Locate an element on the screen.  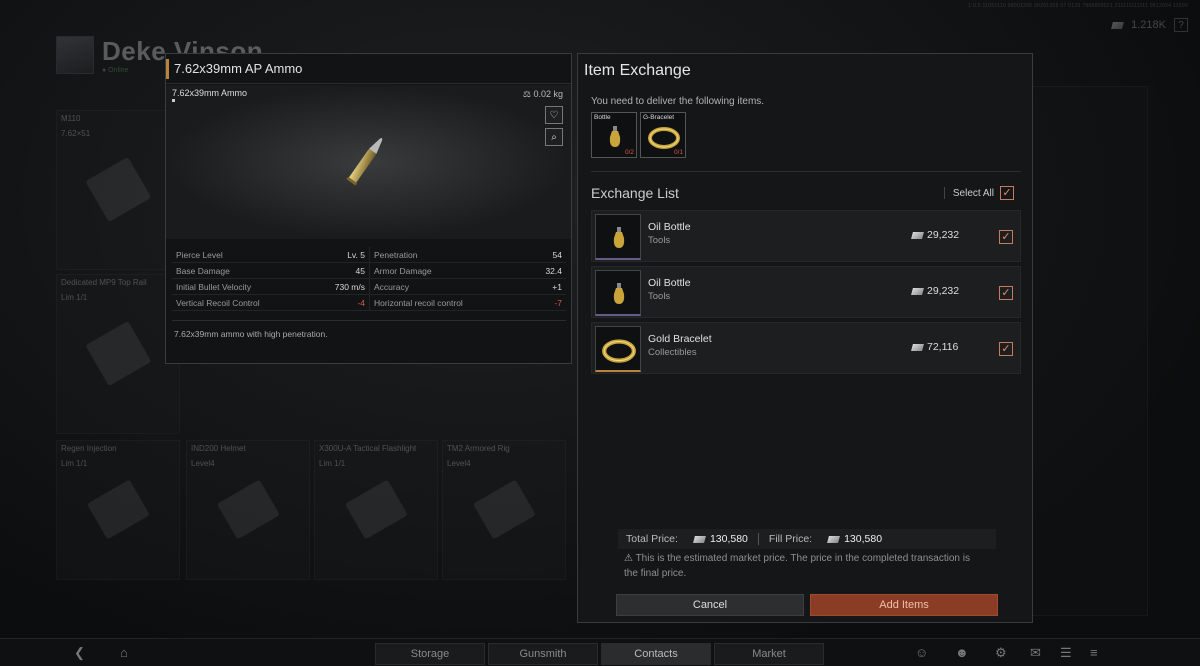
stat-label: Base Damage is located at coordinates (203, 270).